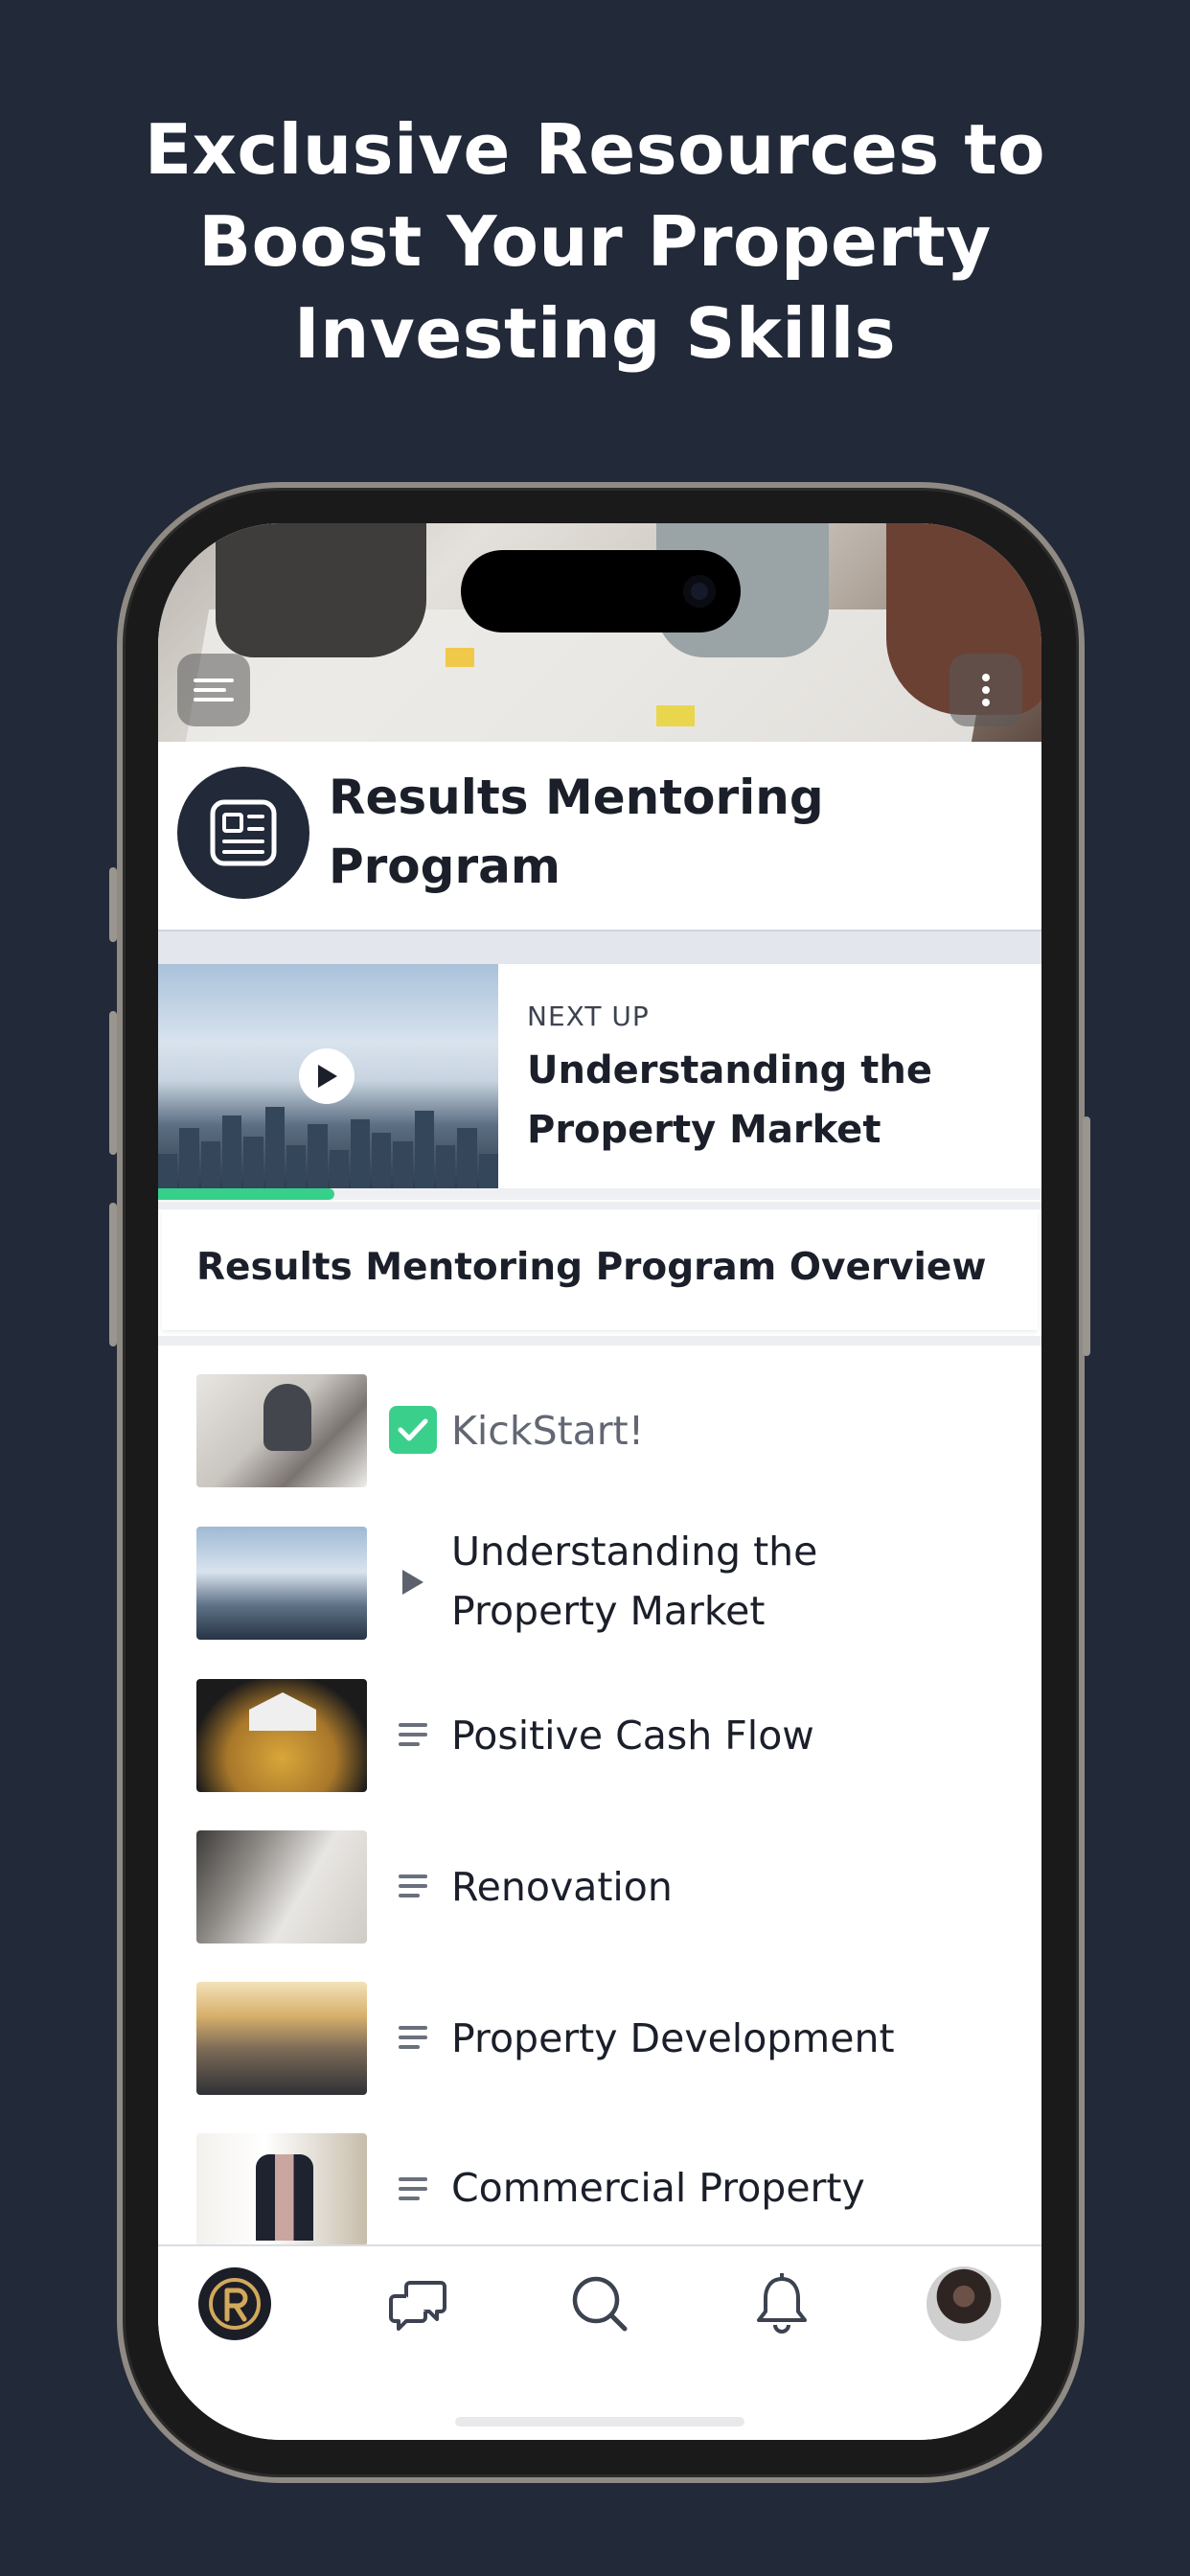 This screenshot has height=2576, width=1190. Describe the element at coordinates (589, 1016) in the screenshot. I see `next-up-label: NEXT UP` at that location.